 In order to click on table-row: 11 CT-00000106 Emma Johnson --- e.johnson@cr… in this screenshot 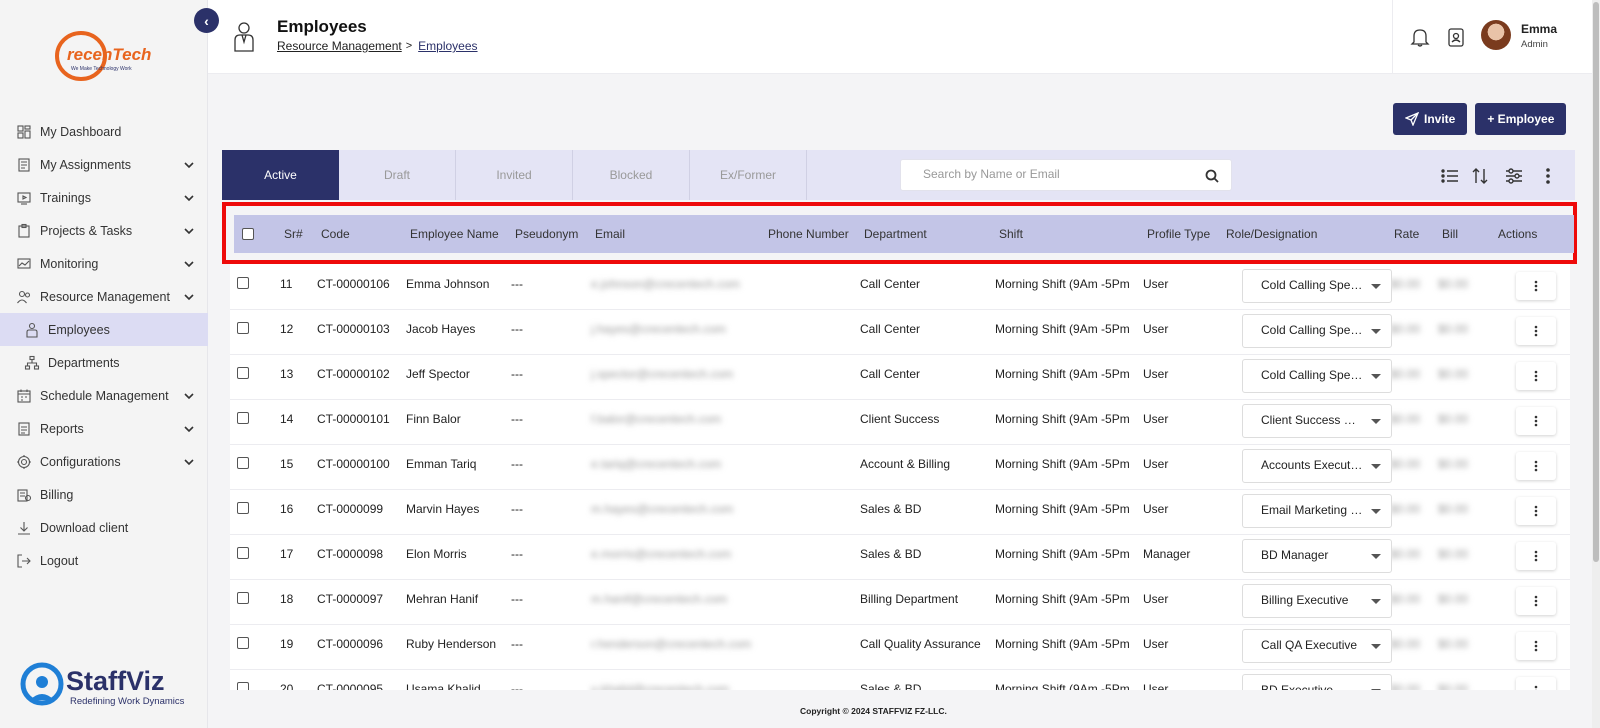, I will do `click(900, 287)`.